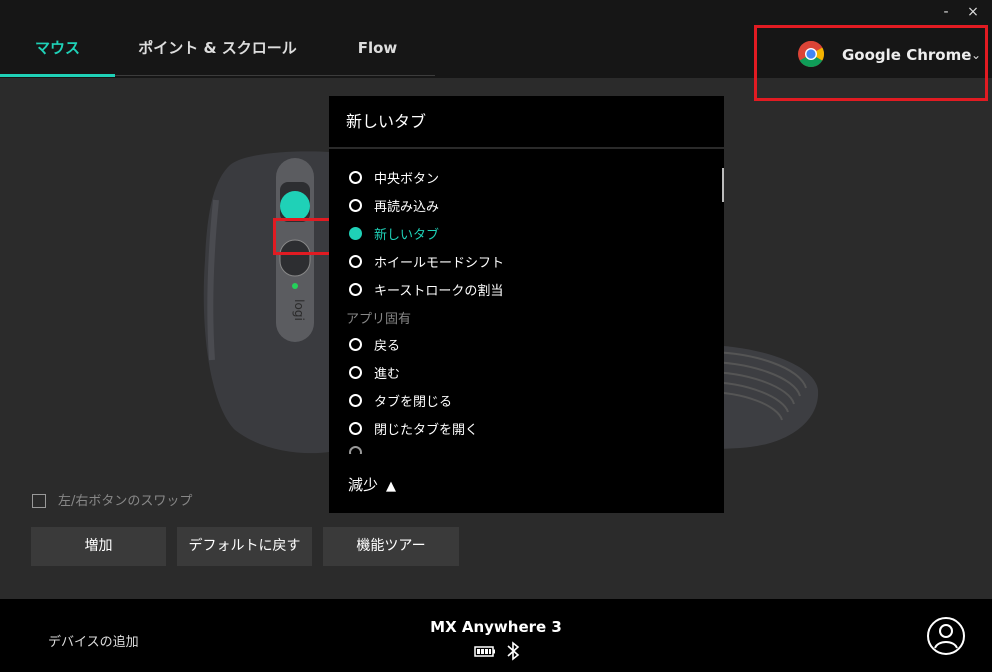  I want to click on menu-item-reopen-tab: 閉じたタブを開く, so click(413, 430).